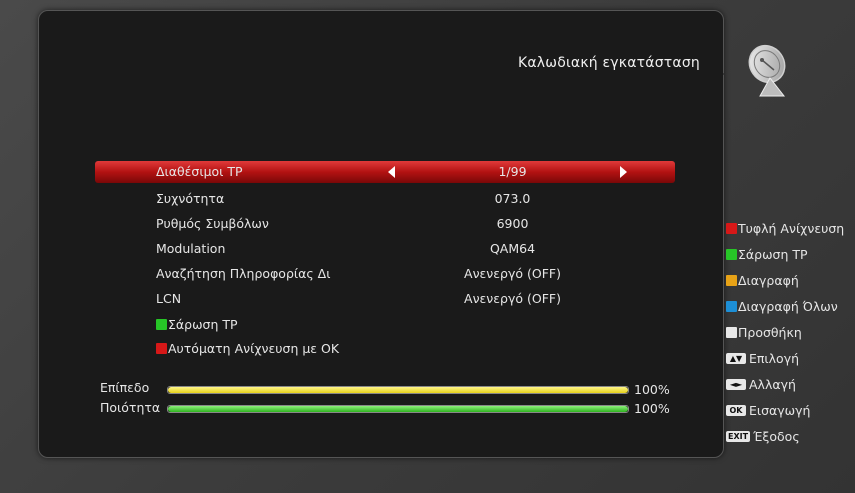 The width and height of the screenshot is (855, 493). I want to click on level-meter, so click(398, 390).